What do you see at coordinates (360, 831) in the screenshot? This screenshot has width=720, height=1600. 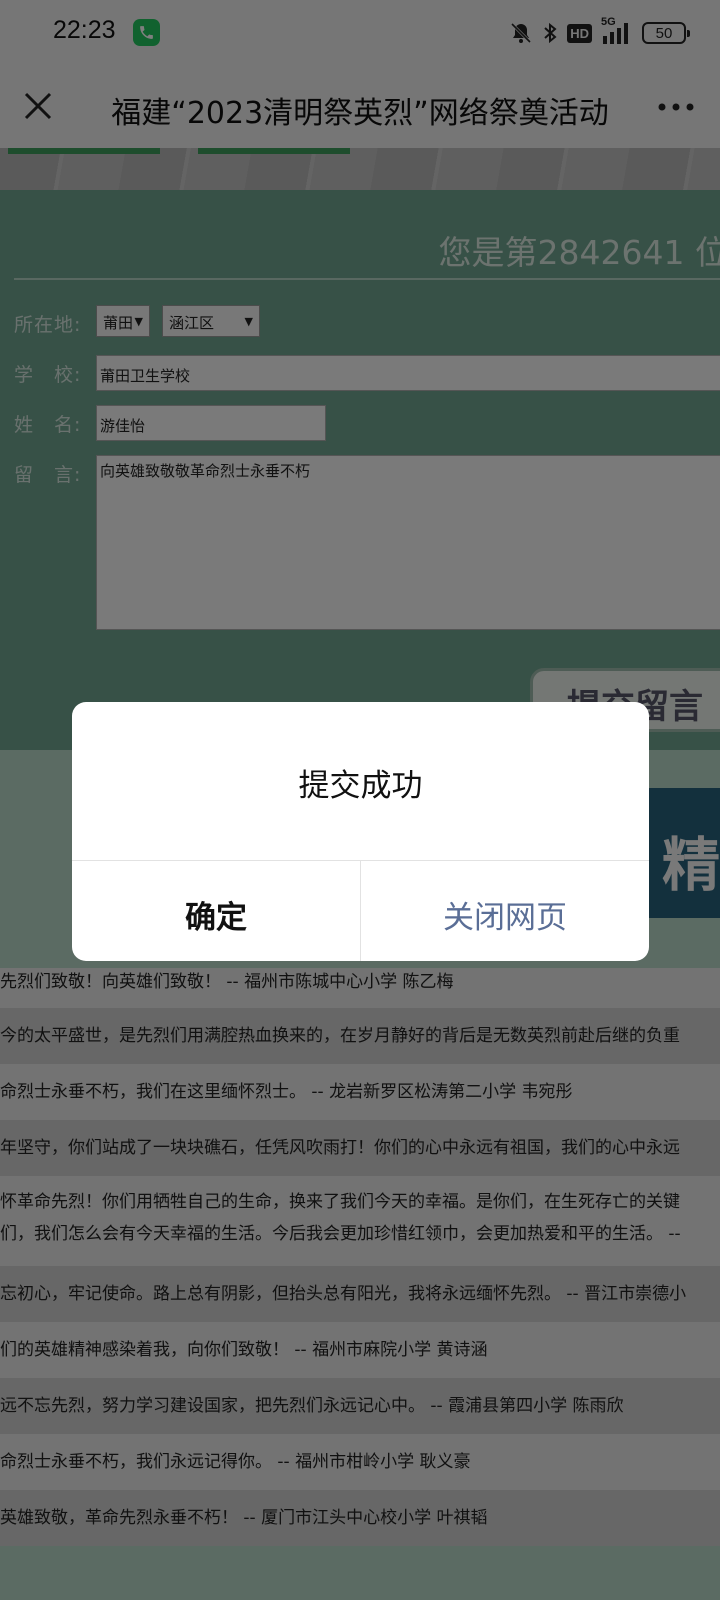 I see `alert-dialog: 提交成功 确定 关闭网页` at bounding box center [360, 831].